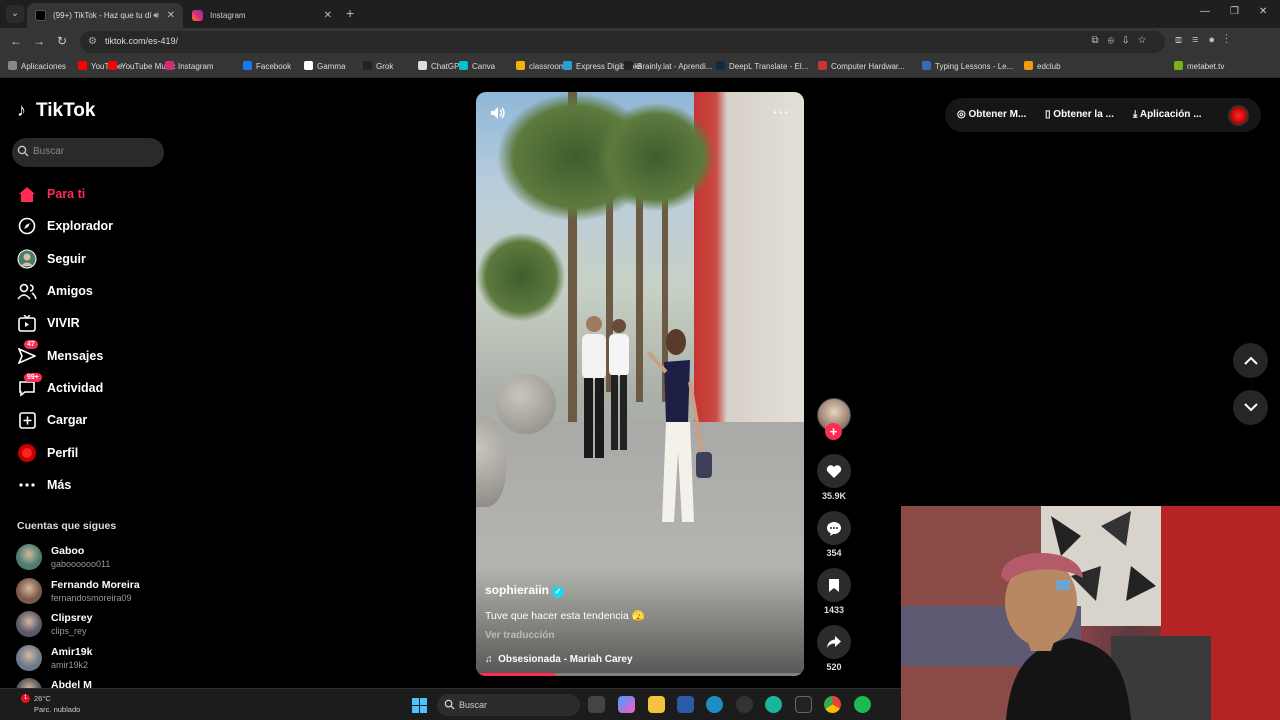 Image resolution: width=1280 pixels, height=720 pixels. I want to click on sidebar-item-explorador: Explorador, so click(94, 226).